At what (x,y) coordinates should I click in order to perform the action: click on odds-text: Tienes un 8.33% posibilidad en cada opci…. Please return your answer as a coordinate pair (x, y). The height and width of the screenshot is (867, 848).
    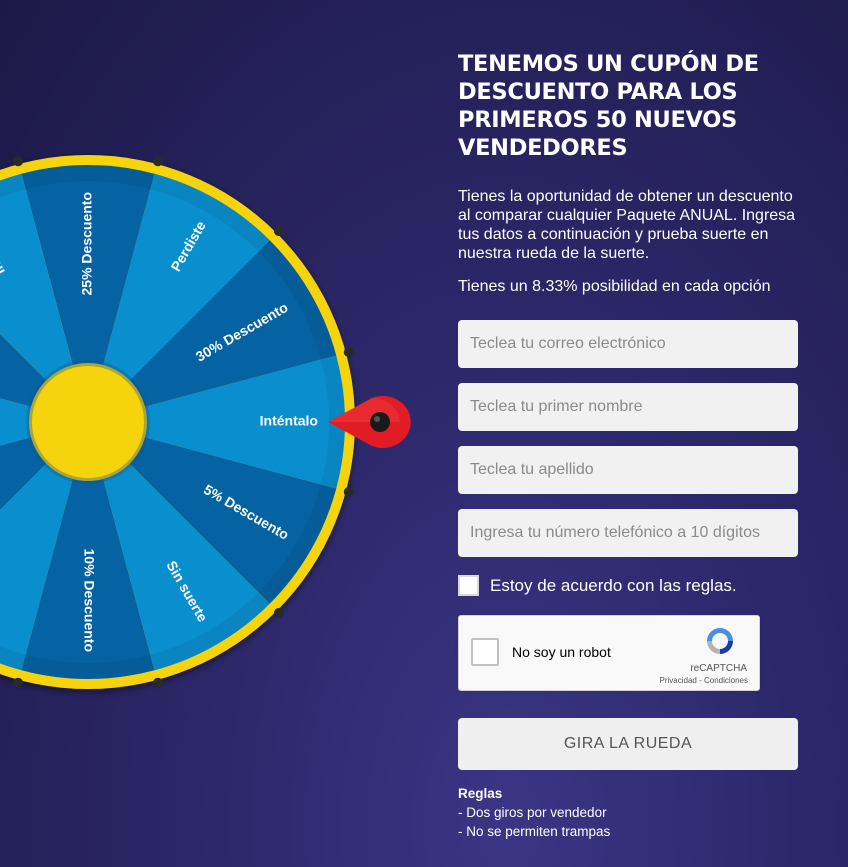
    Looking at the image, I should click on (614, 286).